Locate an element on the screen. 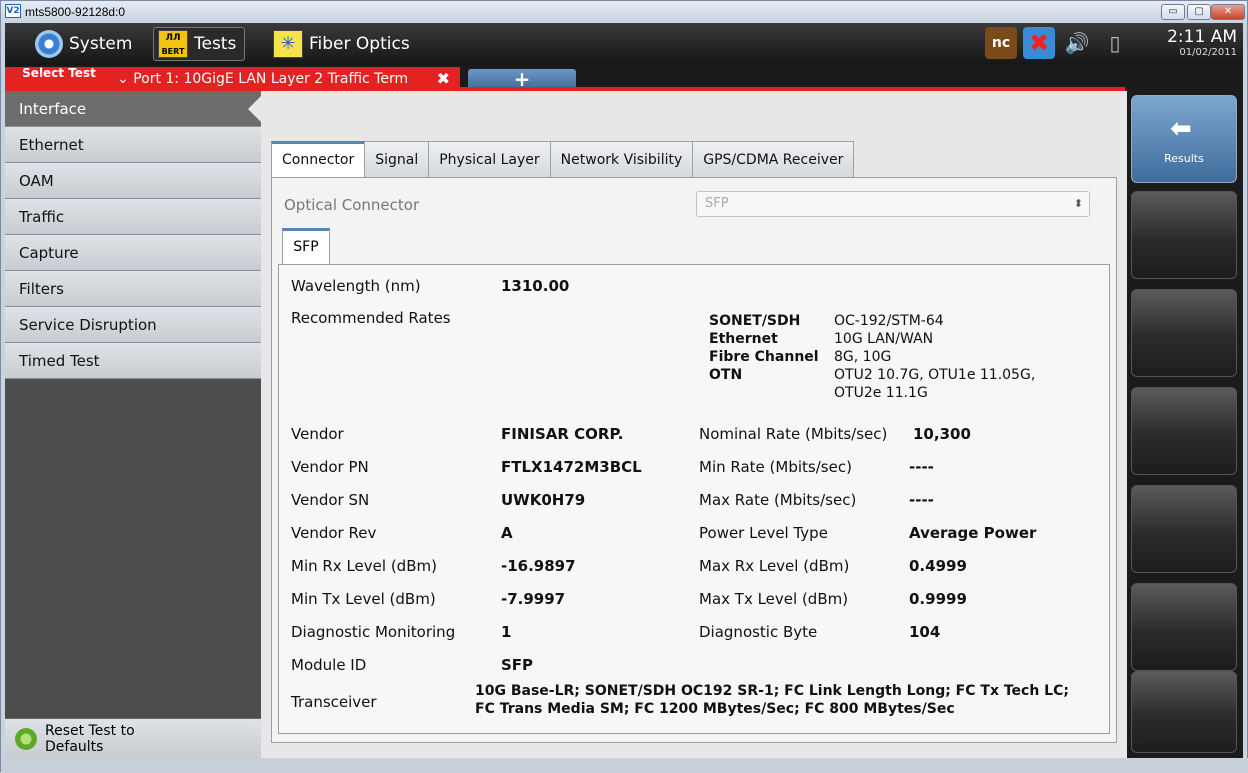  network-error-icon: ✖ is located at coordinates (1039, 43).